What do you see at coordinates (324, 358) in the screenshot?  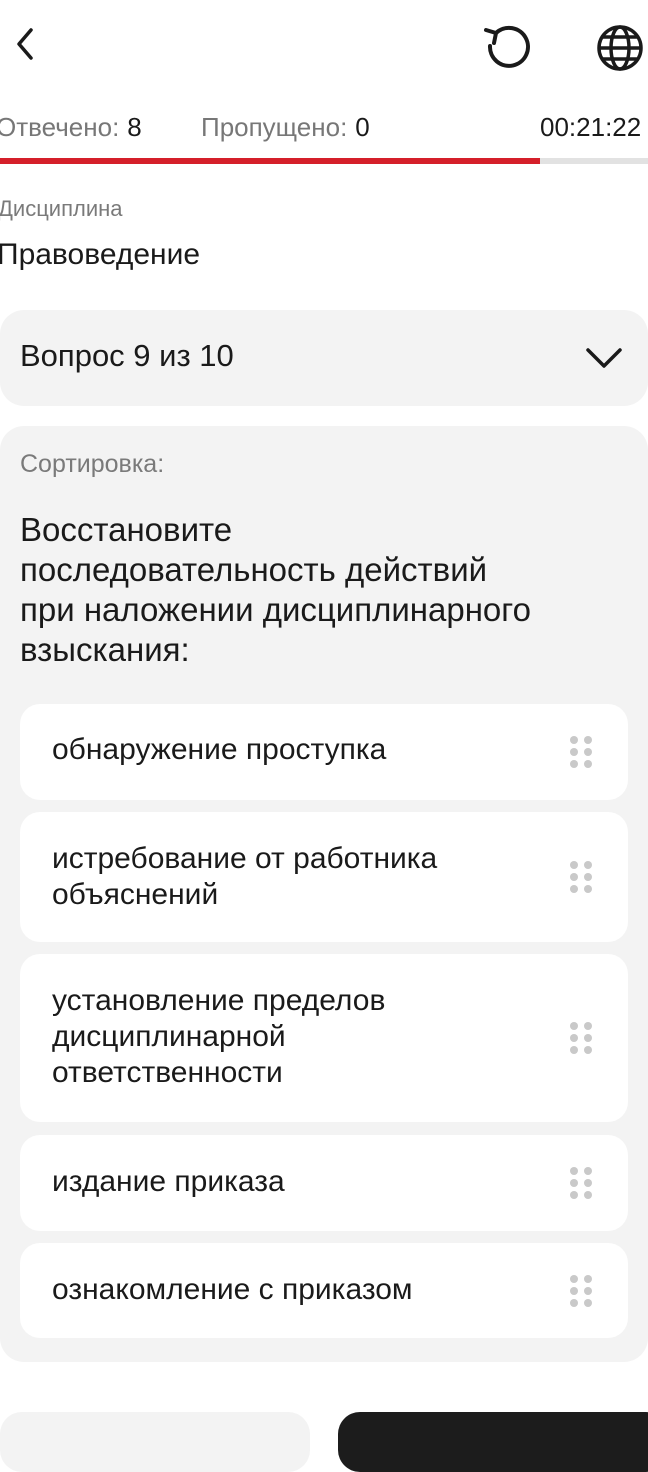 I see `question-selector: Вопрос 9 из 10` at bounding box center [324, 358].